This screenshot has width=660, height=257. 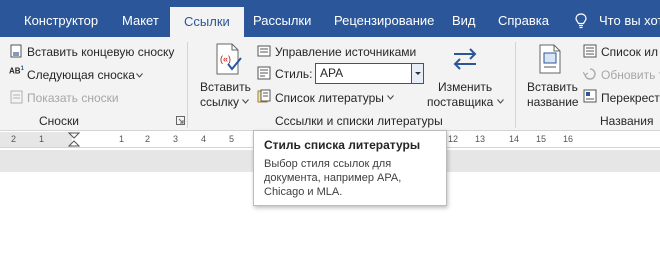 What do you see at coordinates (225, 87) in the screenshot?
I see `insert-citation-button: Вставить` at bounding box center [225, 87].